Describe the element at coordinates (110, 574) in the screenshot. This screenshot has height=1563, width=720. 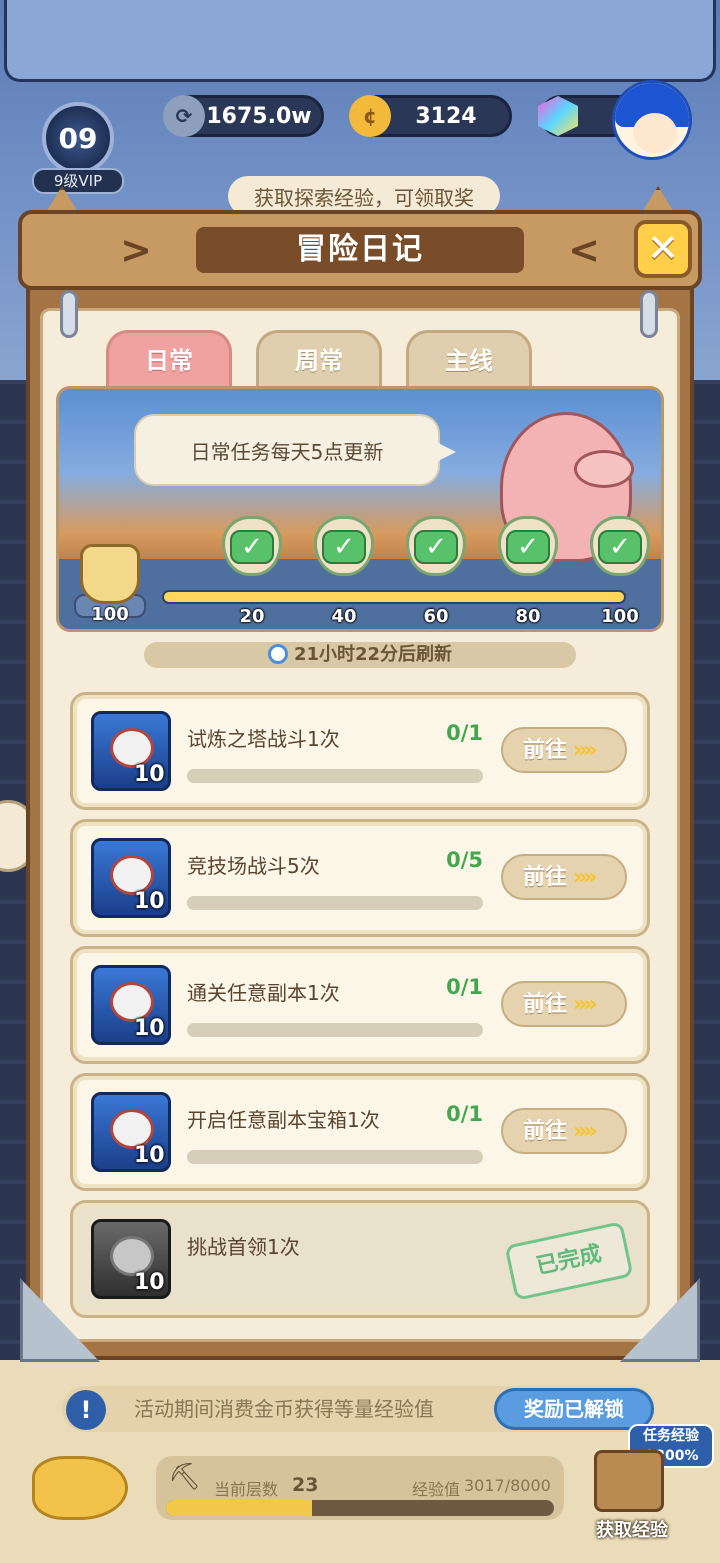
I see `wing-badge-icon` at that location.